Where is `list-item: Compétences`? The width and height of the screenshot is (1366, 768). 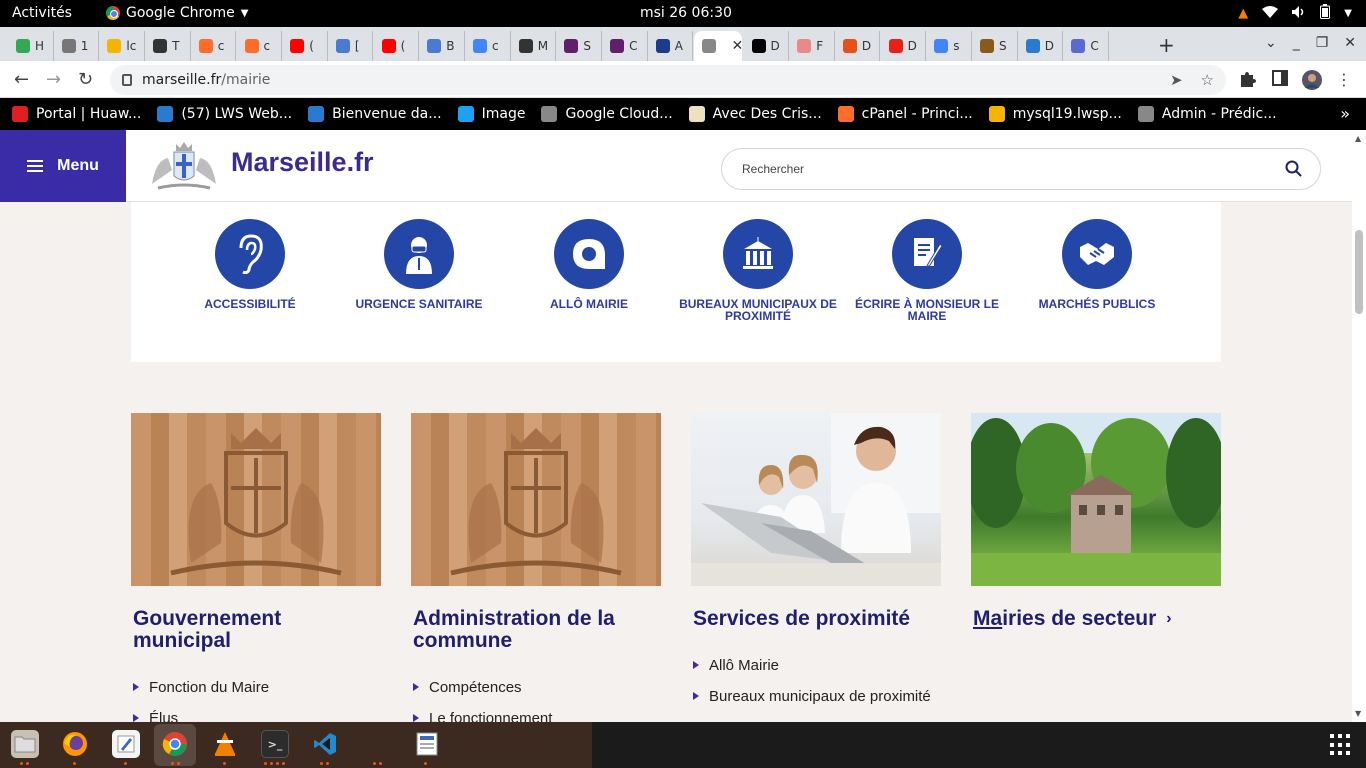 list-item: Compétences is located at coordinates (537, 687).